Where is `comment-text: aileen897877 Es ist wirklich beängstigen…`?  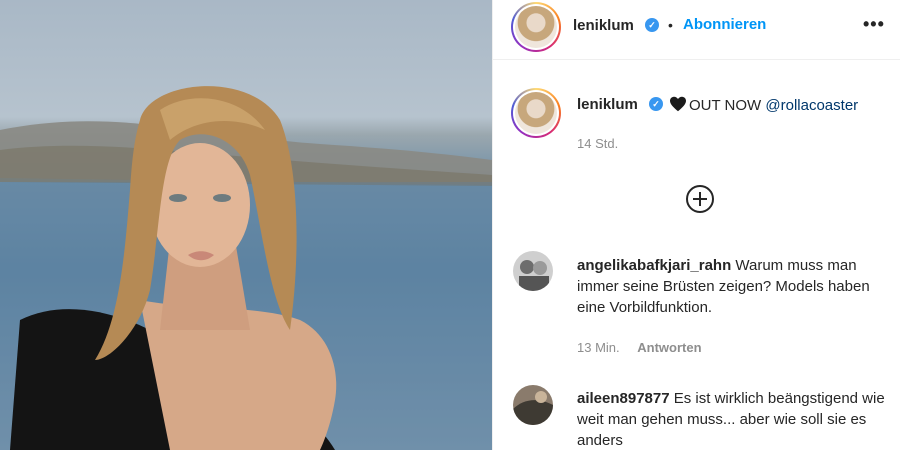
comment-text: aileen897877 Es ist wirklich beängstigen… is located at coordinates (737, 419).